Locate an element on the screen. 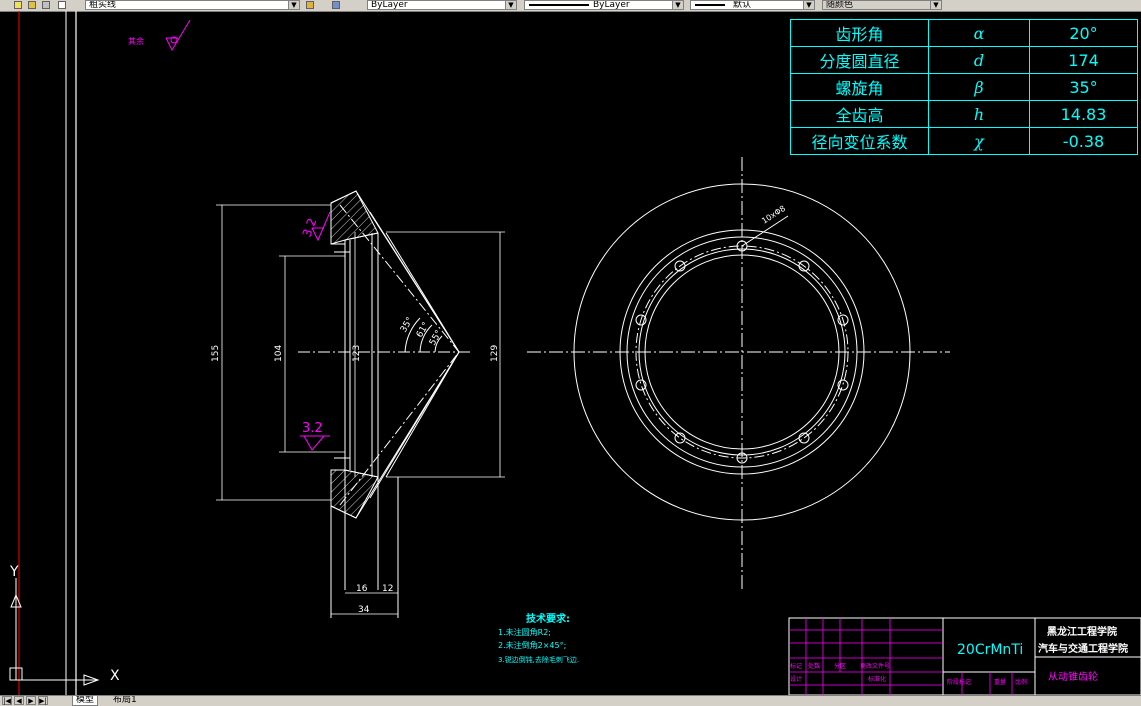 The height and width of the screenshot is (706, 1141). param-value: 14.83 is located at coordinates (1083, 114).